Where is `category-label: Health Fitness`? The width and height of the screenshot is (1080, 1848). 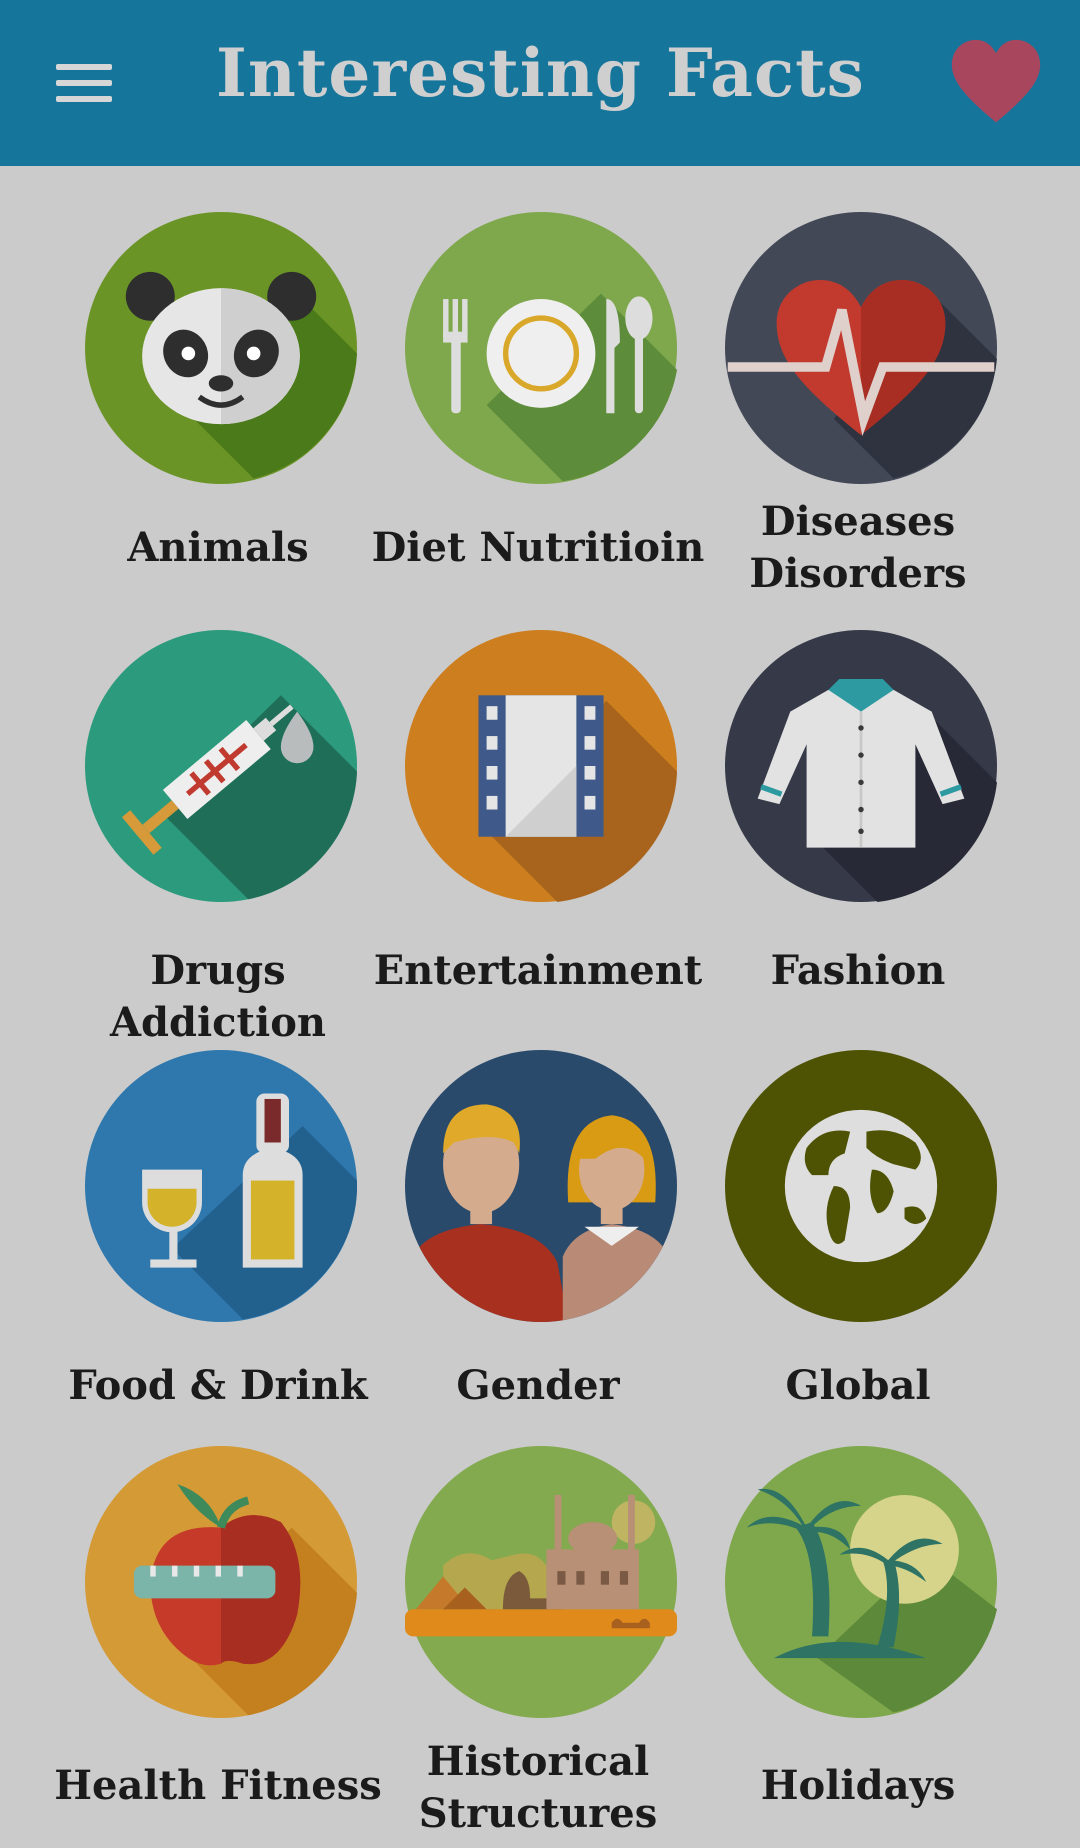 category-label: Health Fitness is located at coordinates (218, 1785).